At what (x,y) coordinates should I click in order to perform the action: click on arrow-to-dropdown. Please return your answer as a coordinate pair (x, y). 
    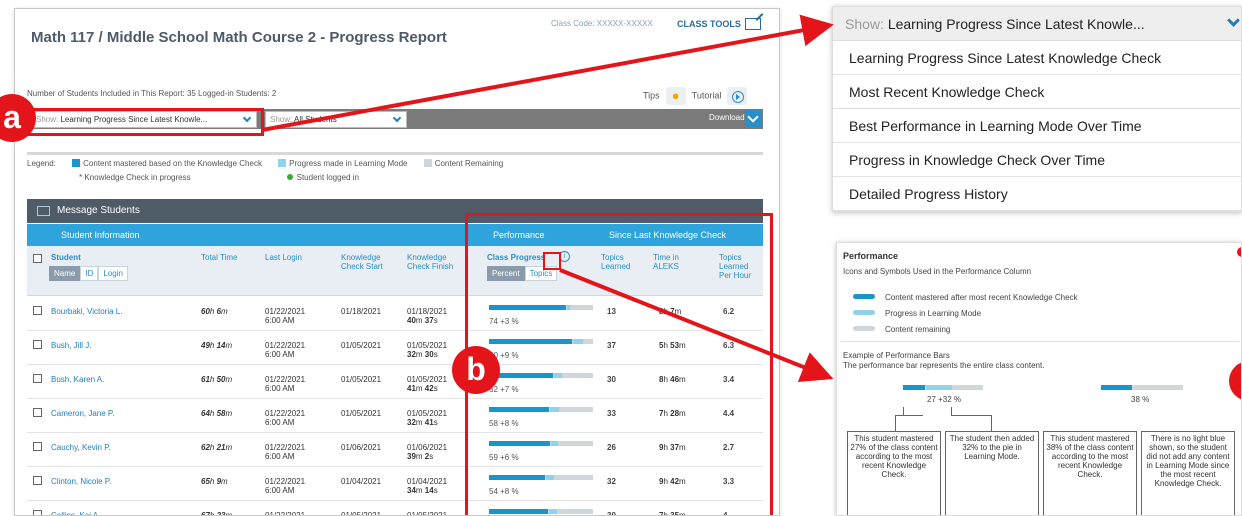
    Looking at the image, I should click on (547, 73).